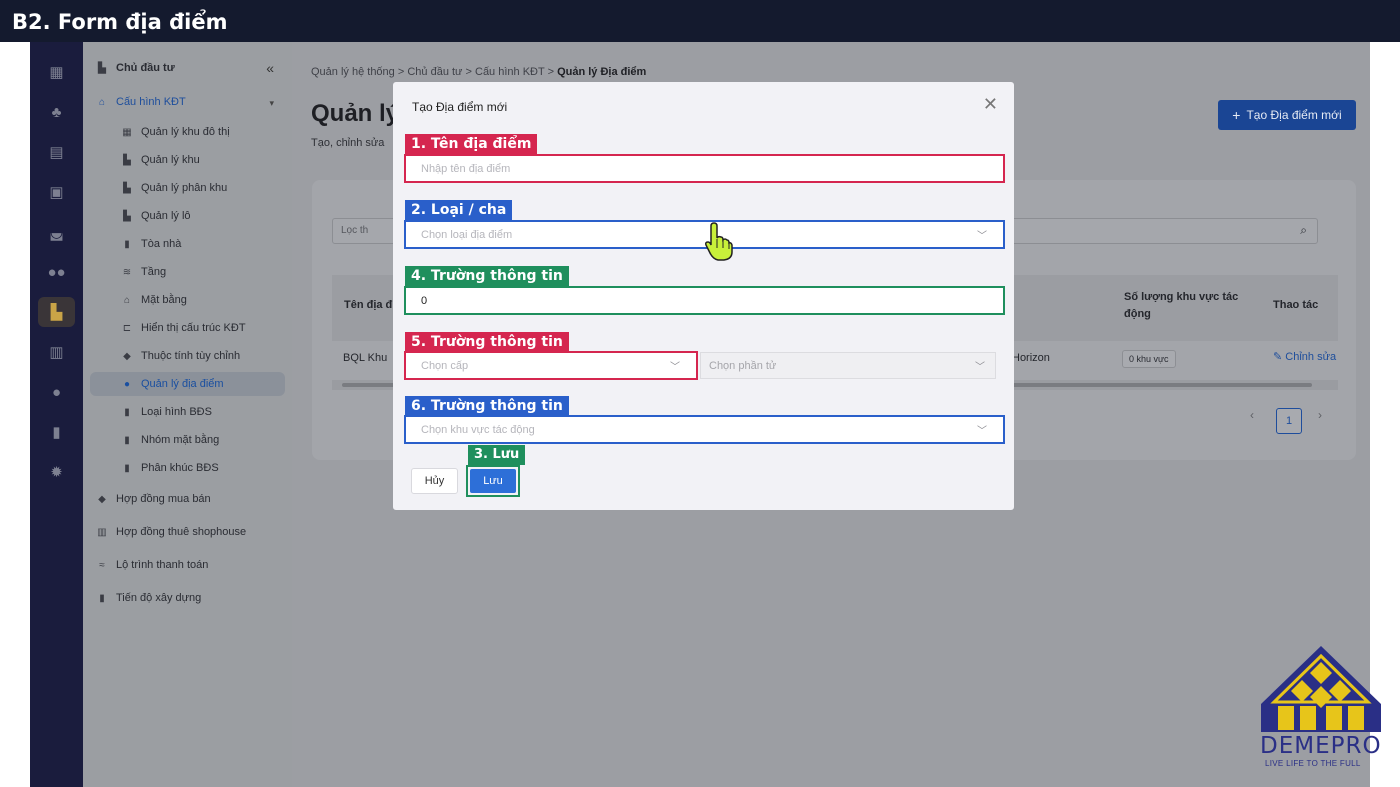 Image resolution: width=1400 pixels, height=787 pixels. I want to click on money-icon: ≈, so click(102, 565).